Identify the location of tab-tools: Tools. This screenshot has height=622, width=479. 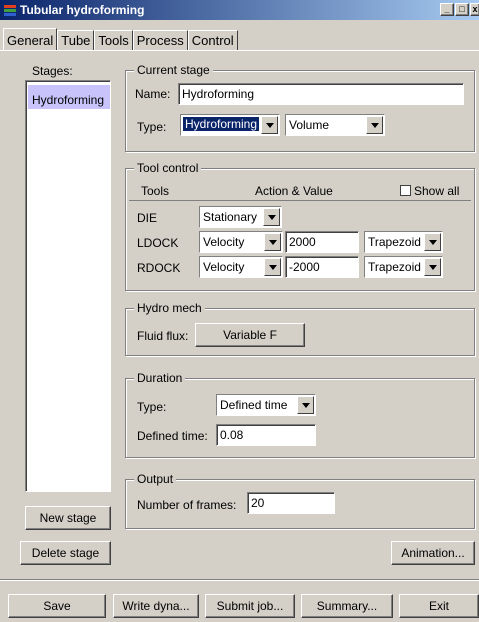
(113, 40).